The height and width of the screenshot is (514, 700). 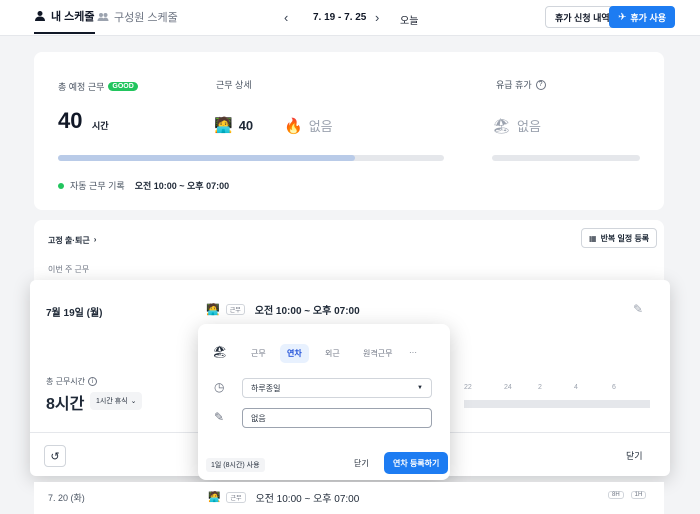 I want to click on submit-label: 연차 등록하기, so click(x=416, y=463).